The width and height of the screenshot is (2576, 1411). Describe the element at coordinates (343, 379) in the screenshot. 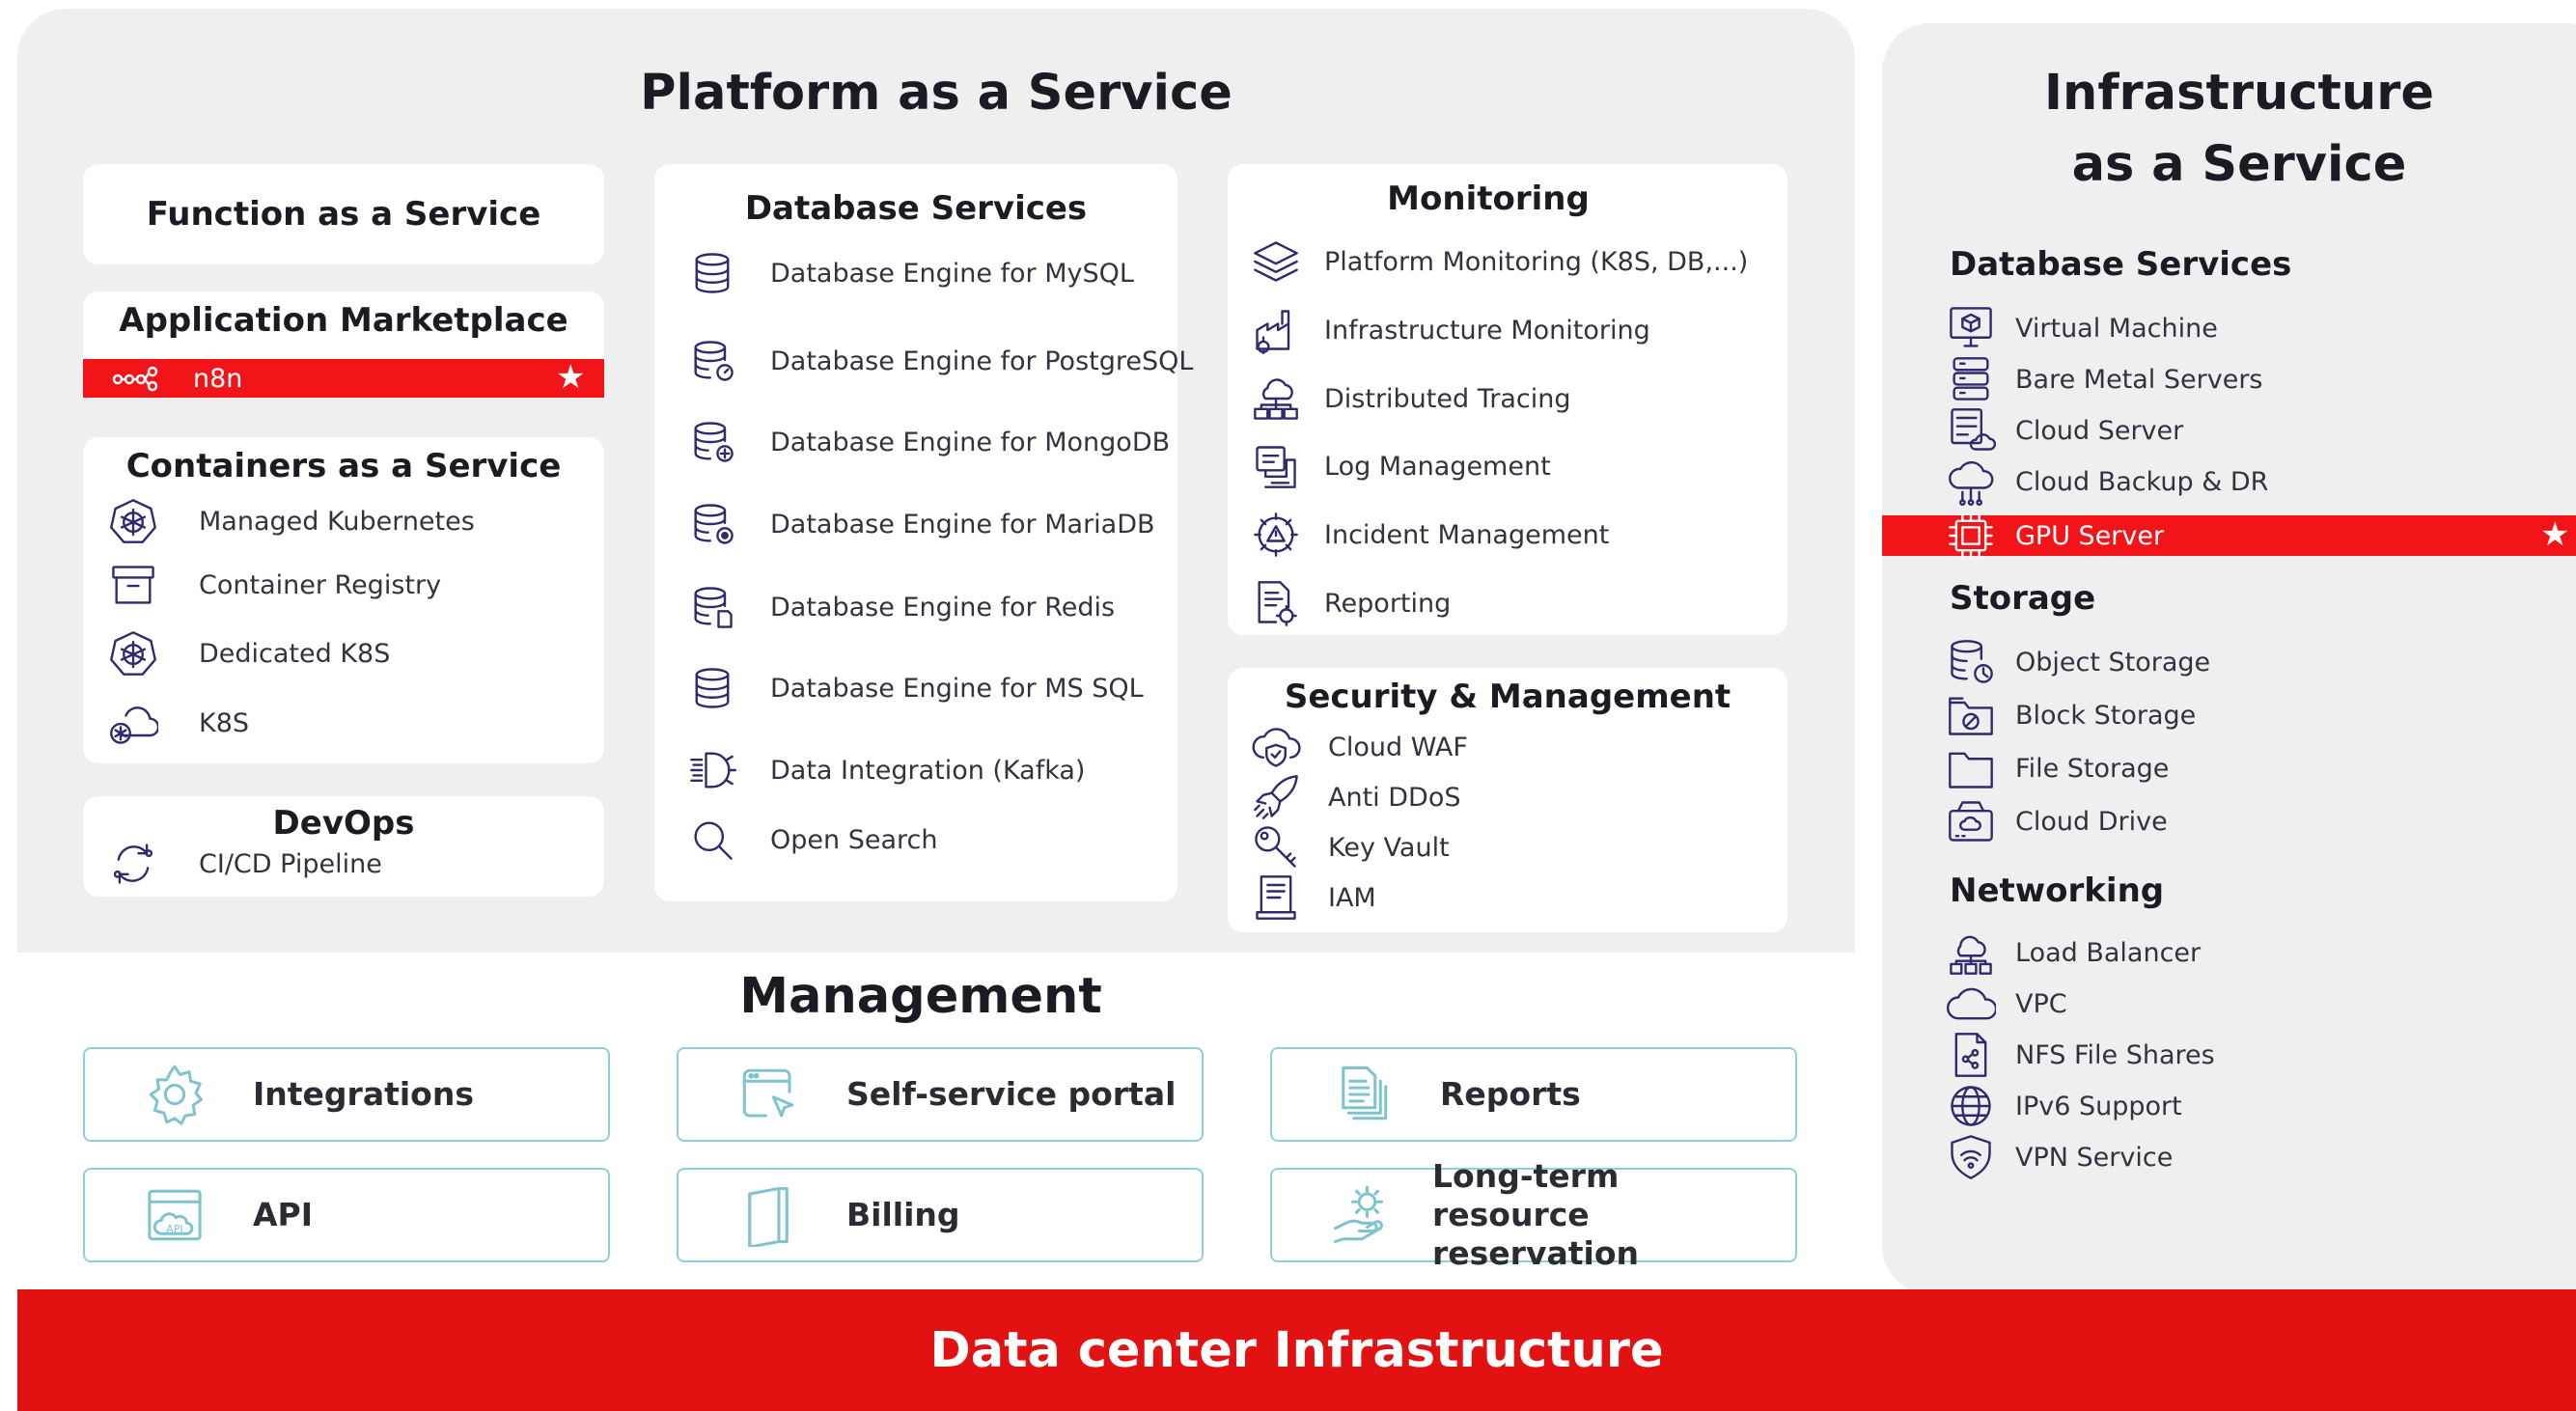

I see `marketplace-item-n8n: n8n ★` at that location.